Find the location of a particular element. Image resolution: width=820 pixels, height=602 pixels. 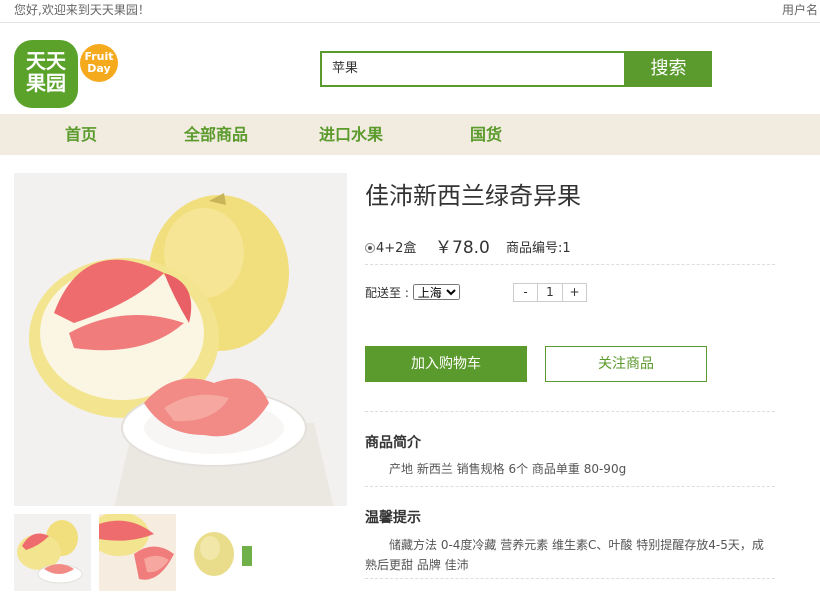

tips-title: 温馨提示 is located at coordinates (393, 518).